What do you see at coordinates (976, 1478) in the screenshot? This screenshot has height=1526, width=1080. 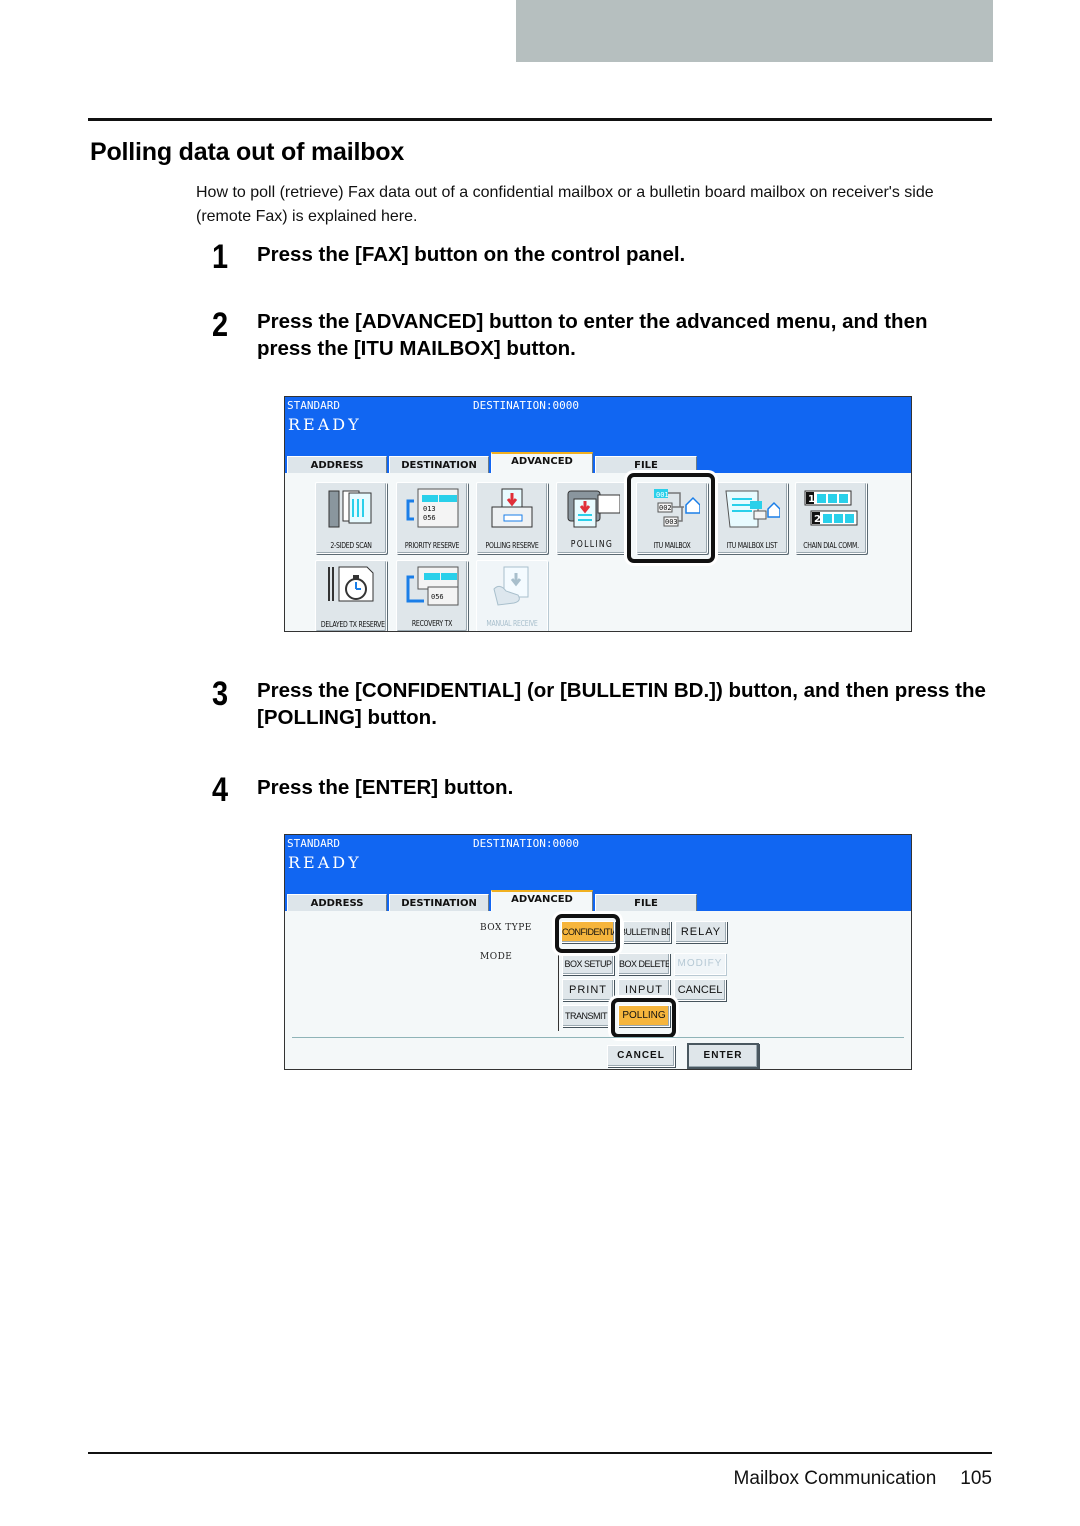 I see `page-number: 105` at bounding box center [976, 1478].